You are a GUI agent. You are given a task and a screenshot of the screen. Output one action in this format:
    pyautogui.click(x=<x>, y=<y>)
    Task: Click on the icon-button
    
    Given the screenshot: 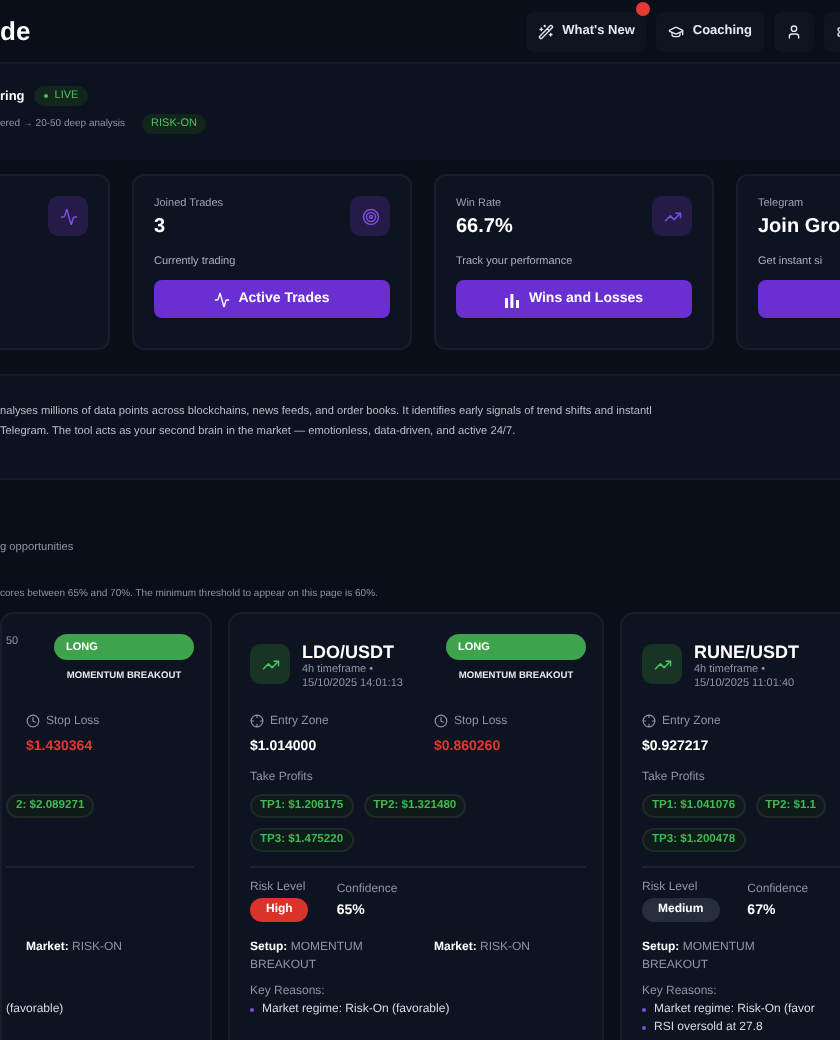 What is the action you would take?
    pyautogui.click(x=794, y=31)
    